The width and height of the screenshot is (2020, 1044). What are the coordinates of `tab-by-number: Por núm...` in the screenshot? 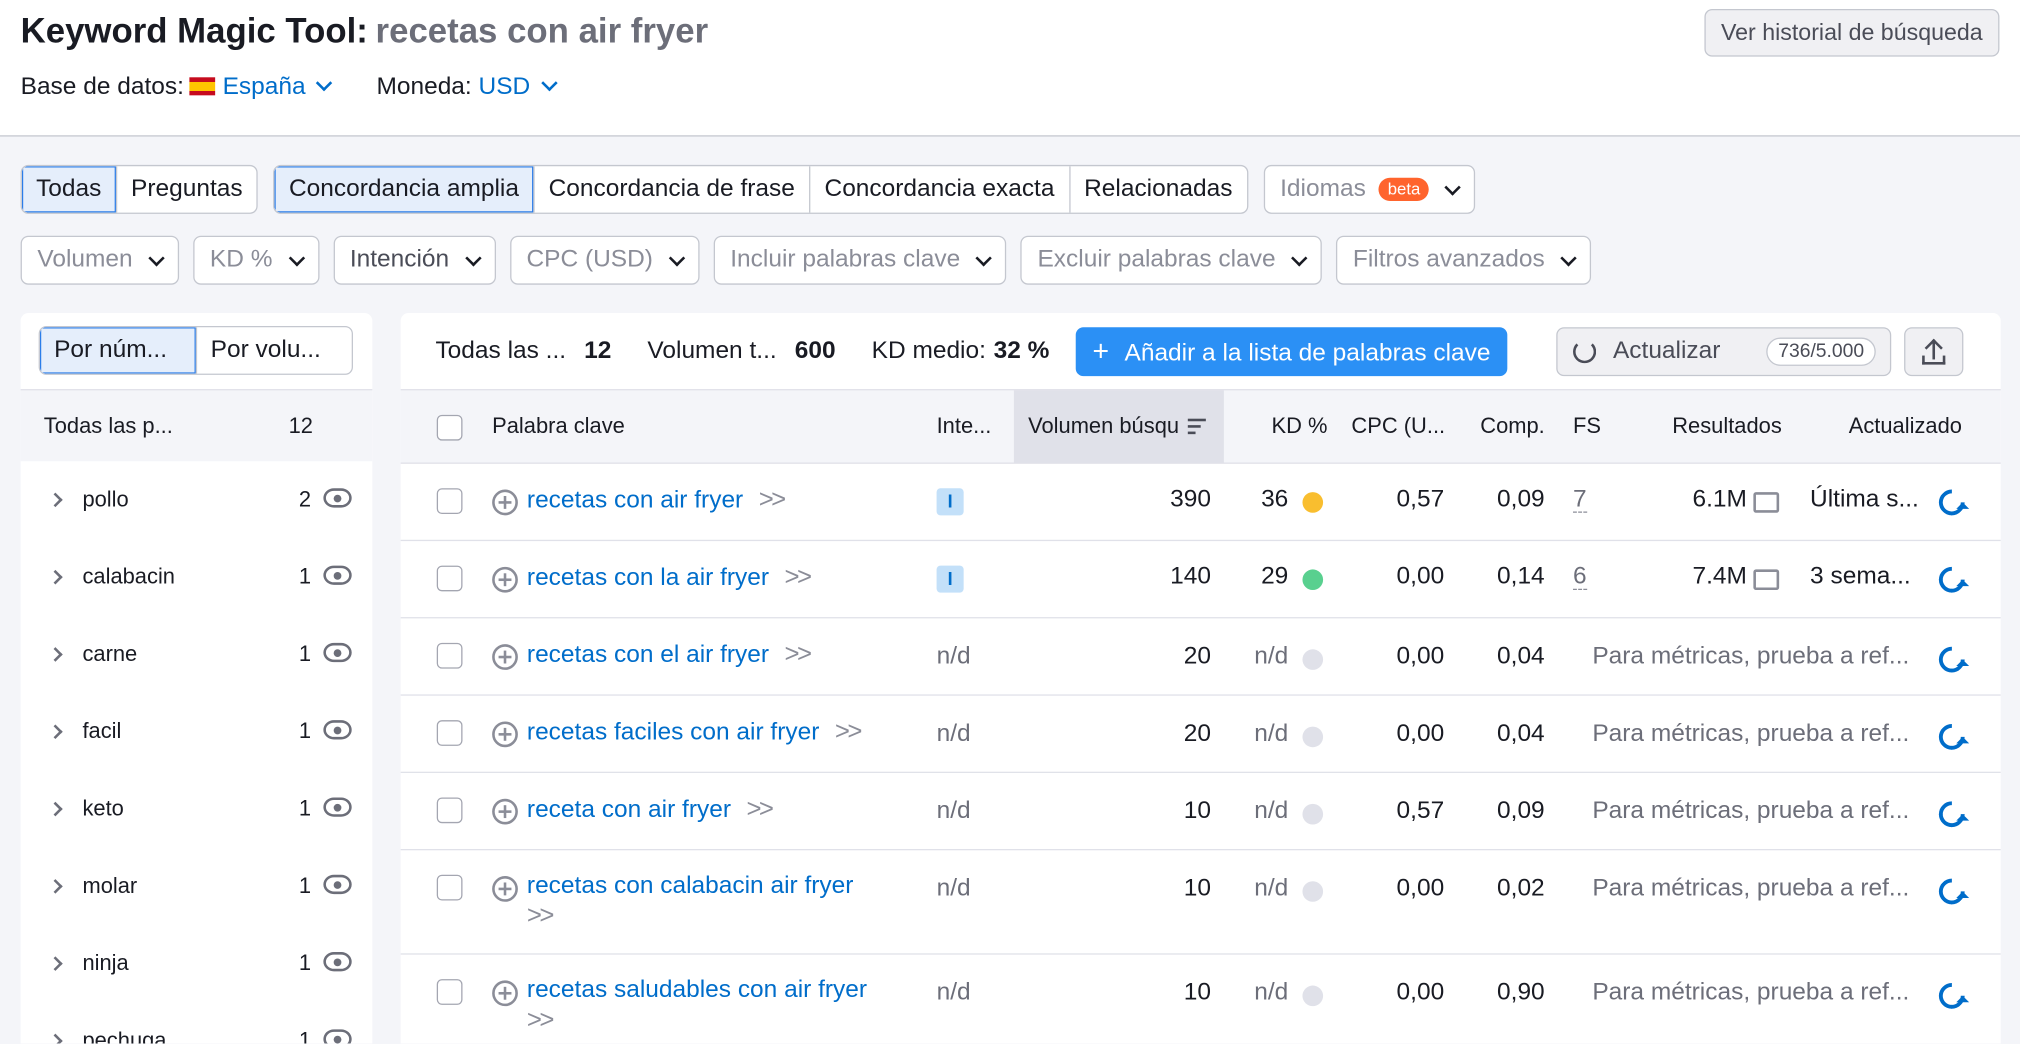 It's located at (117, 350).